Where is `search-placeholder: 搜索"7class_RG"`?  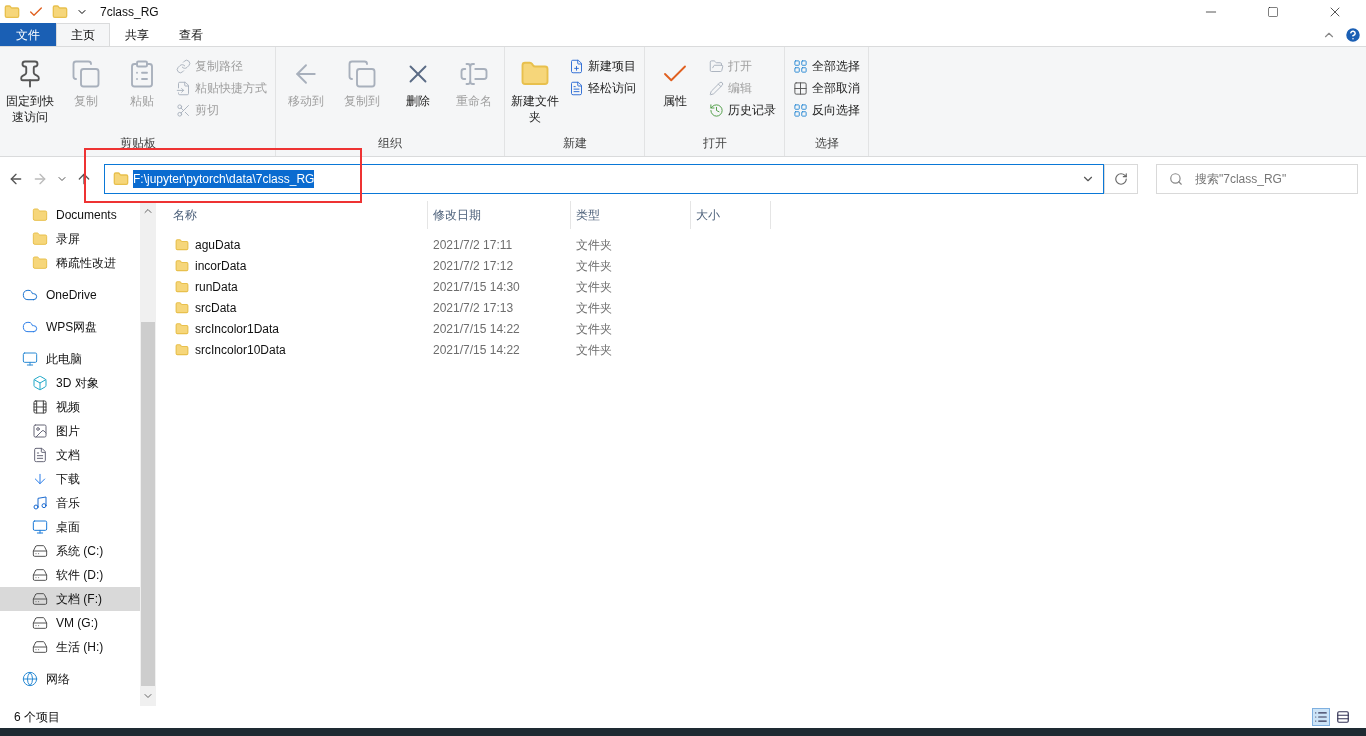 search-placeholder: 搜索"7class_RG" is located at coordinates (1241, 179).